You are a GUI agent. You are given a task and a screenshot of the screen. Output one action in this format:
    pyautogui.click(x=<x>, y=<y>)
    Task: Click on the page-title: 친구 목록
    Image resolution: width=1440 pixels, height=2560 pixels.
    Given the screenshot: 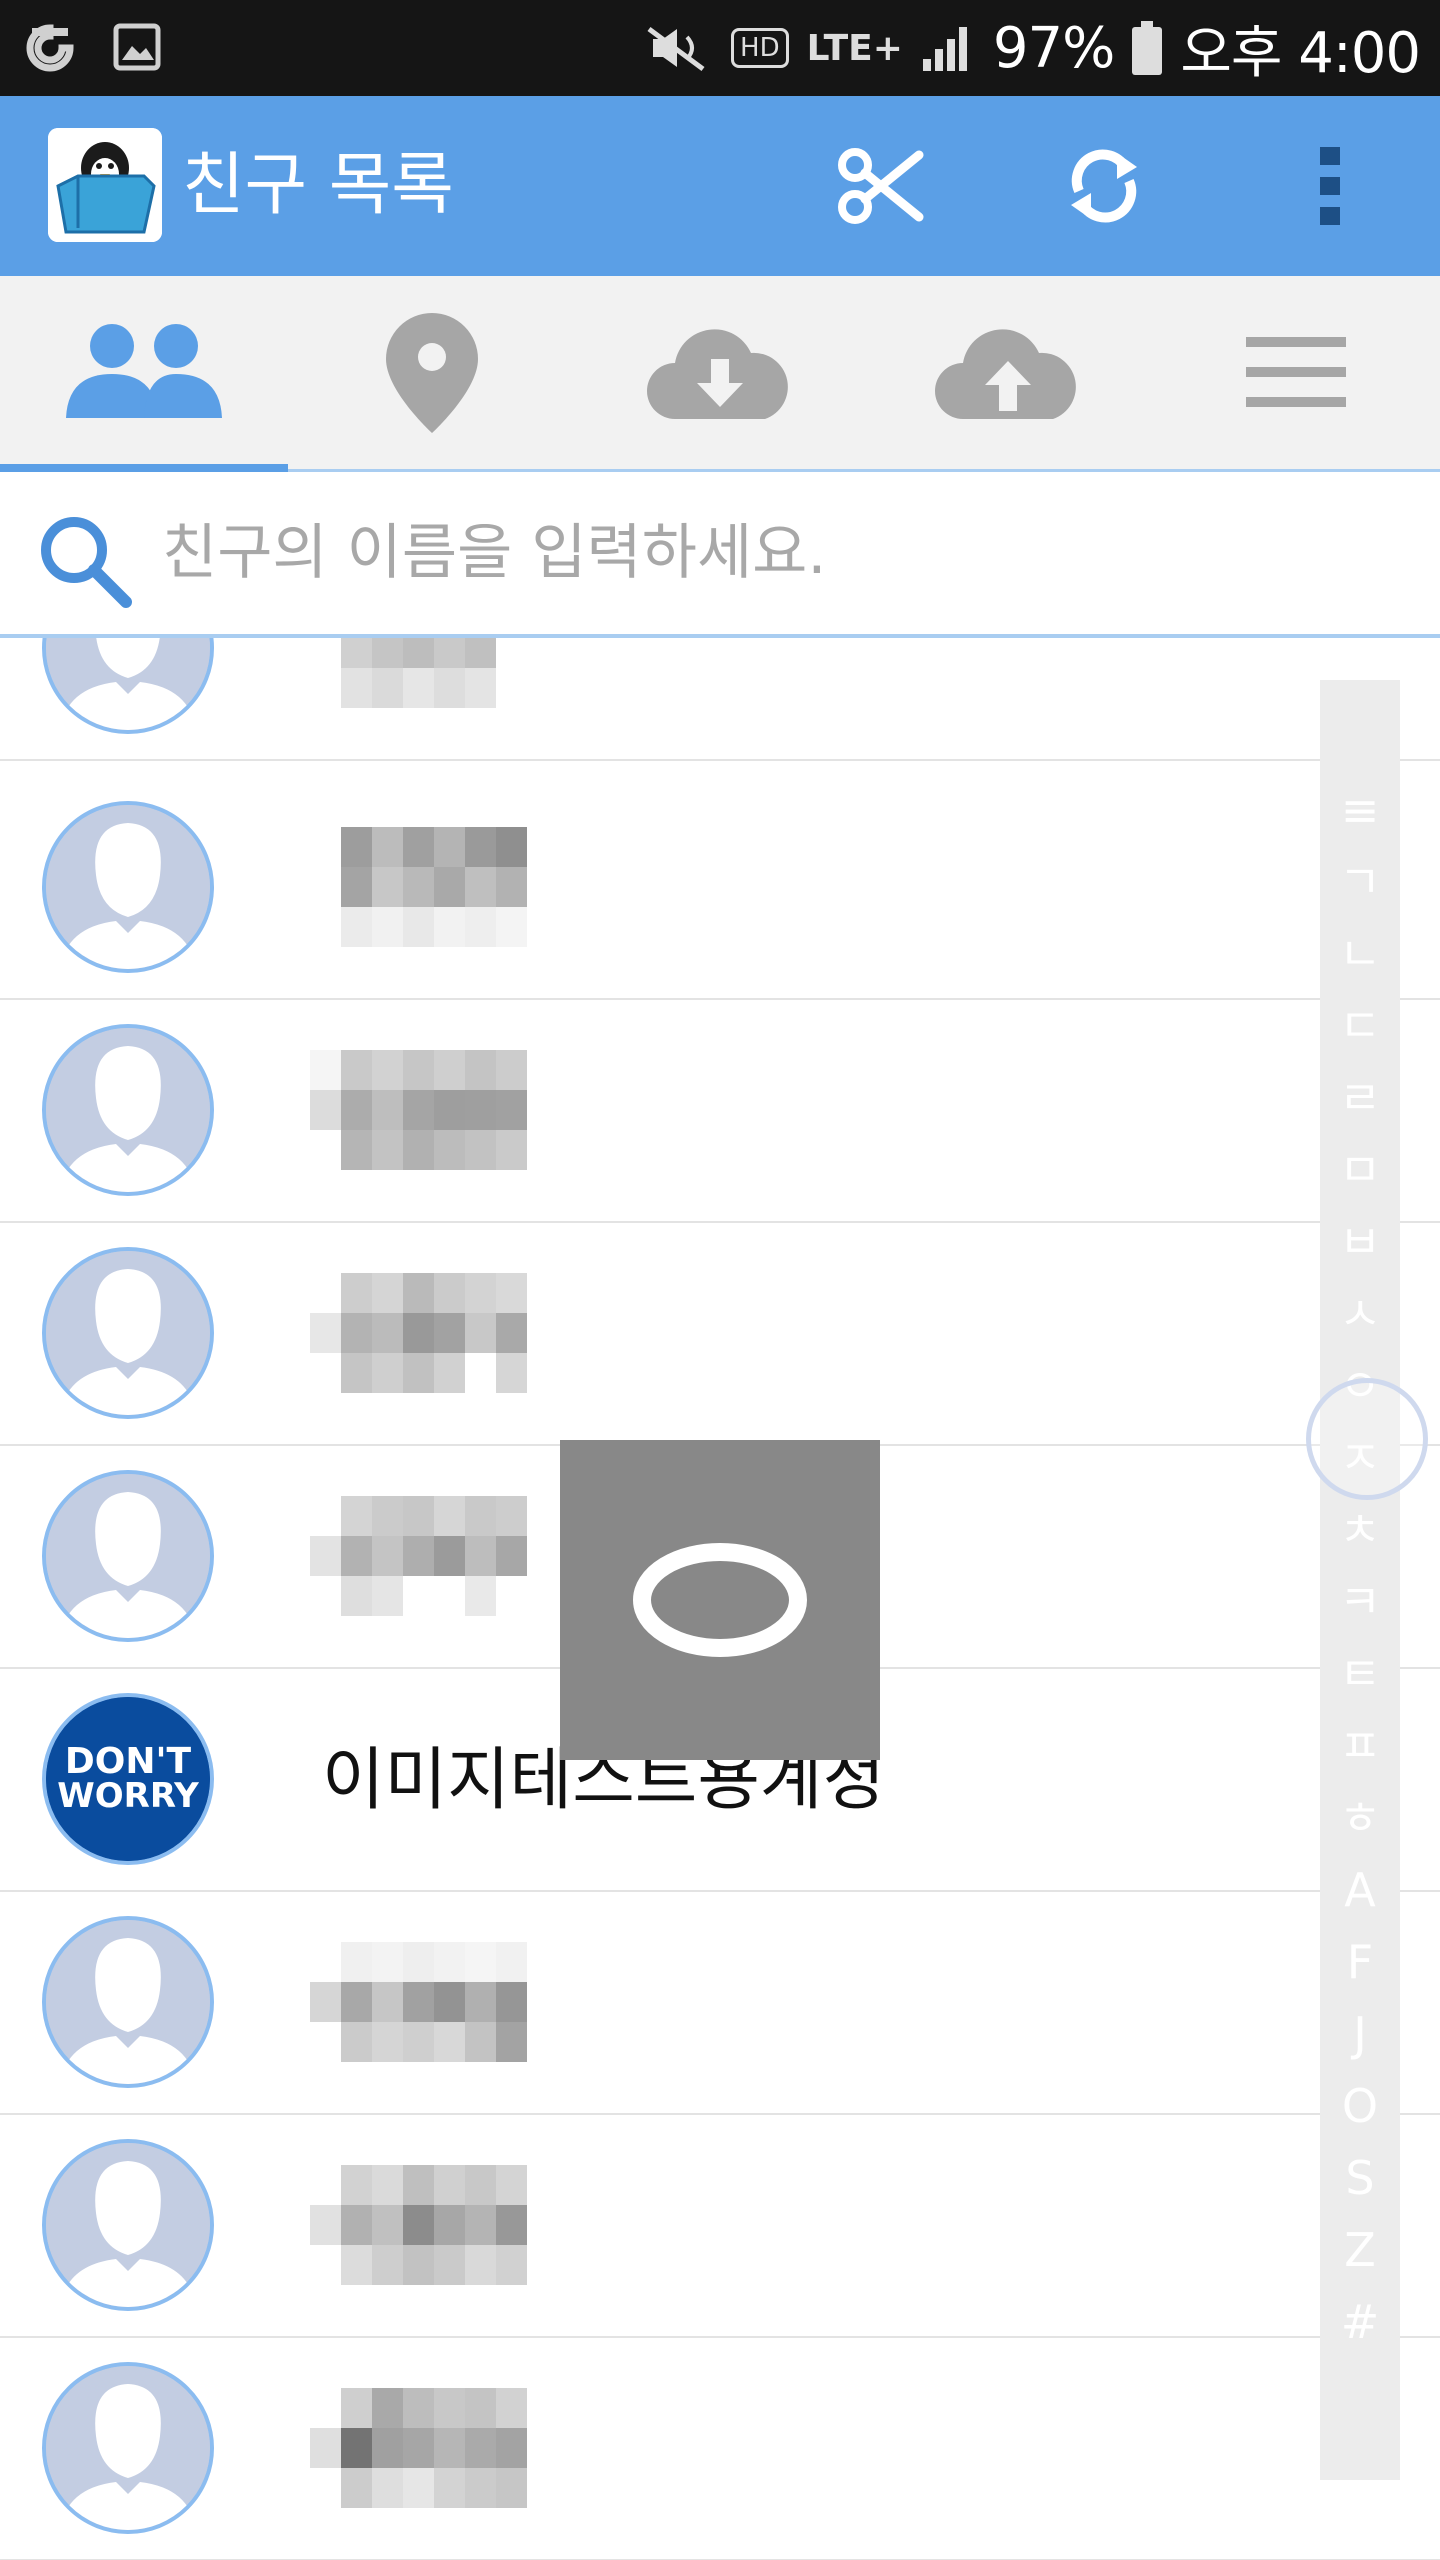 What is the action you would take?
    pyautogui.click(x=318, y=185)
    